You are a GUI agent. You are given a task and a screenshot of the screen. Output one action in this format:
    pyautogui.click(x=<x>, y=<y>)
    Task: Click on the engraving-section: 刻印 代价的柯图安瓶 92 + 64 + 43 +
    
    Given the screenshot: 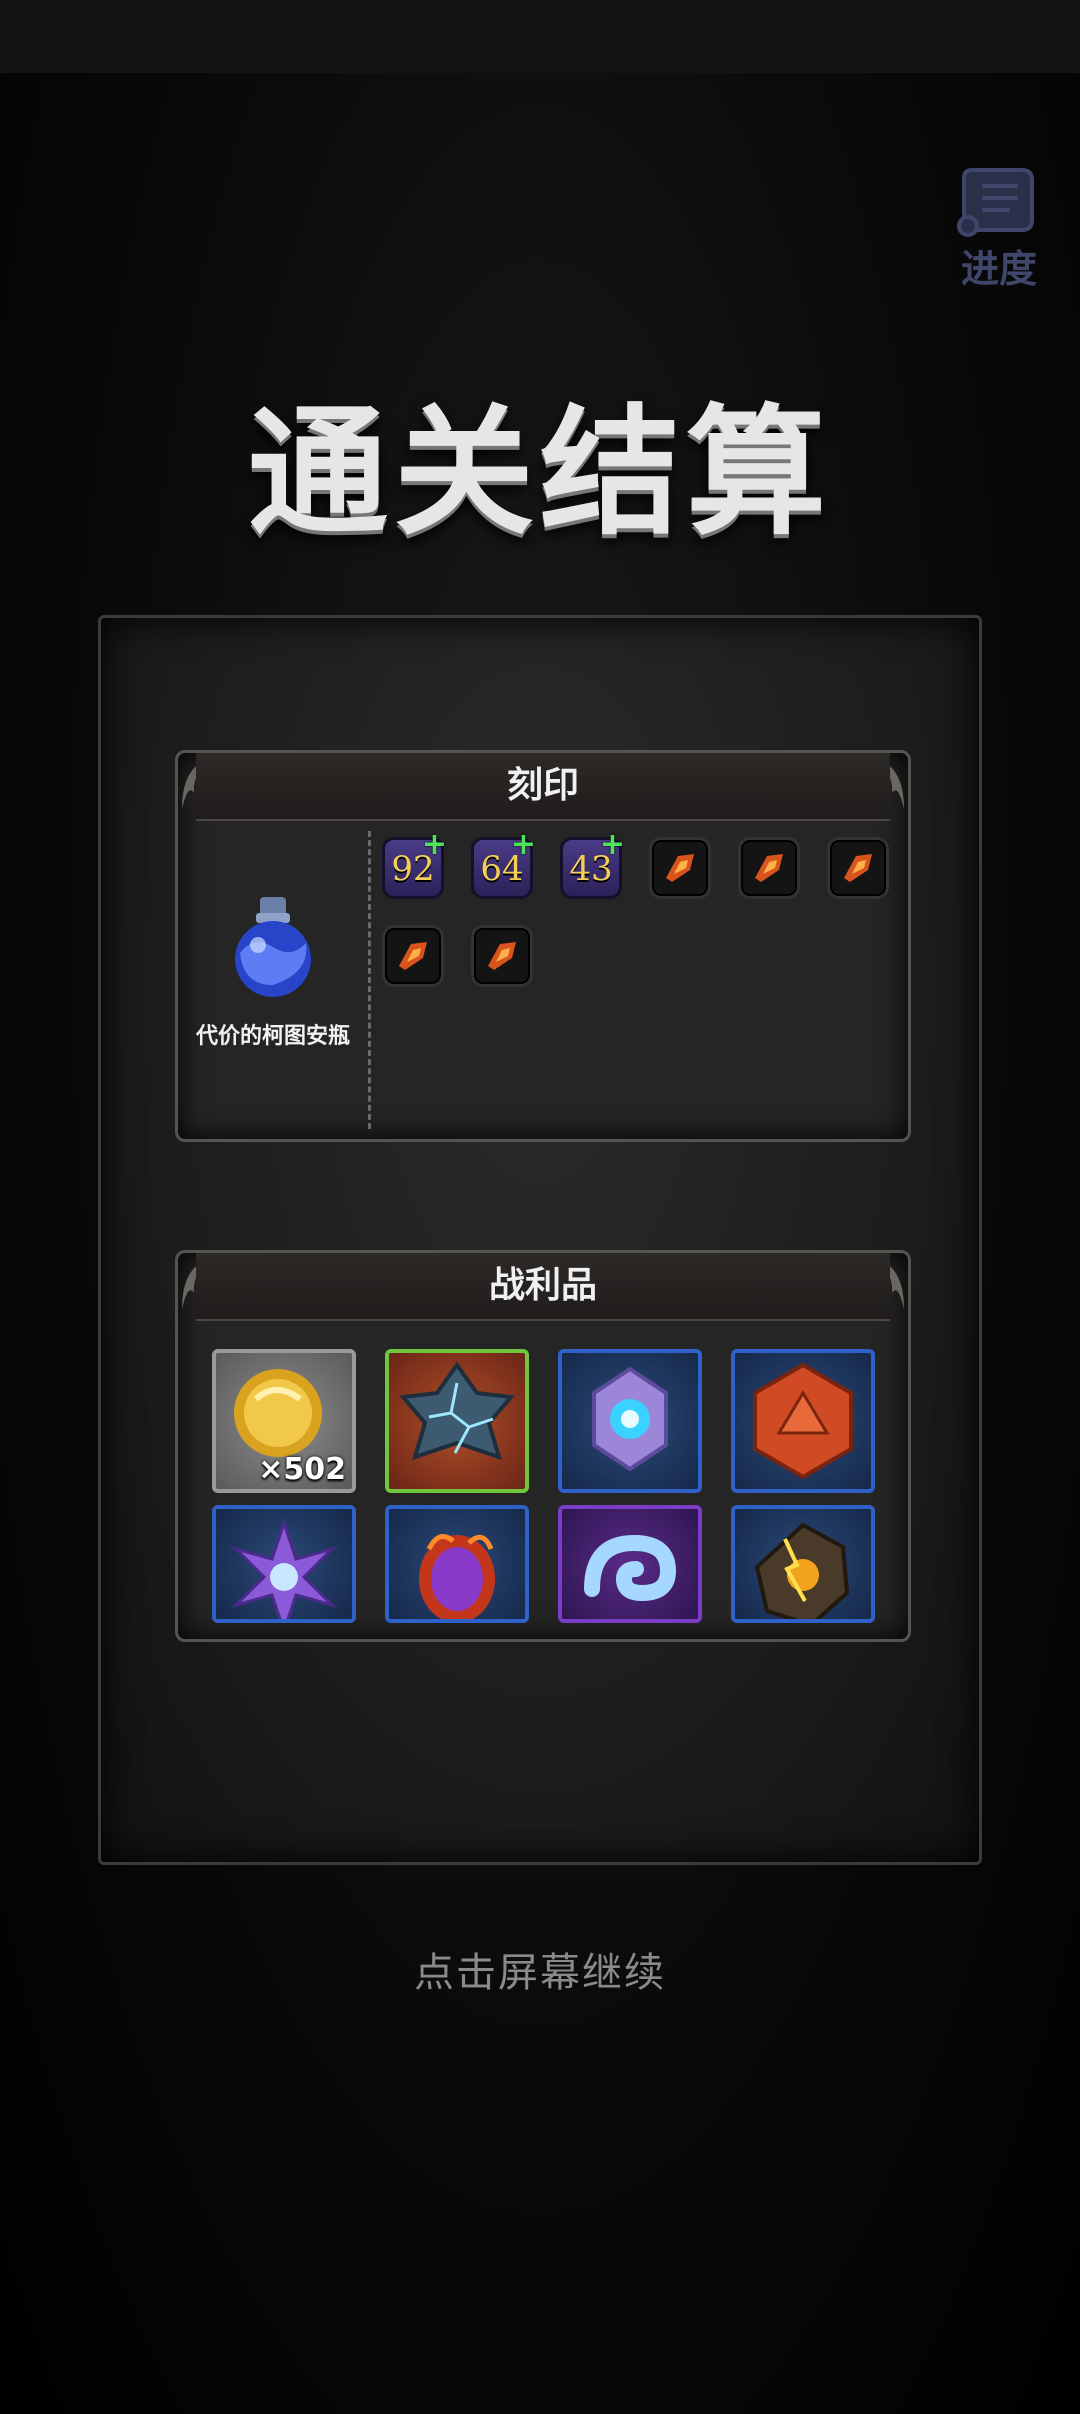 What is the action you would take?
    pyautogui.click(x=543, y=946)
    